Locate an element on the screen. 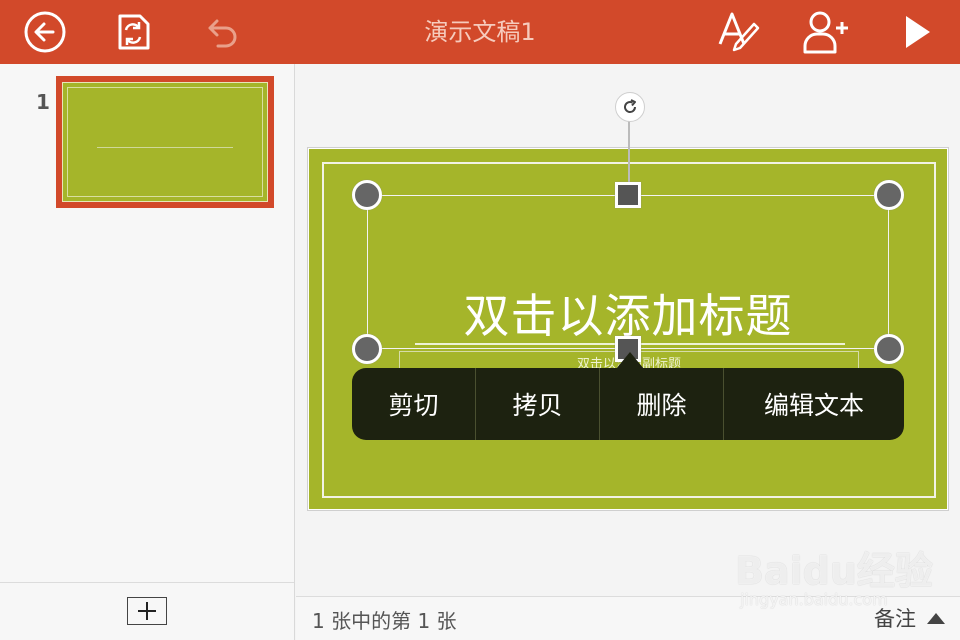 The height and width of the screenshot is (640, 960). sync-file-button is located at coordinates (132, 32).